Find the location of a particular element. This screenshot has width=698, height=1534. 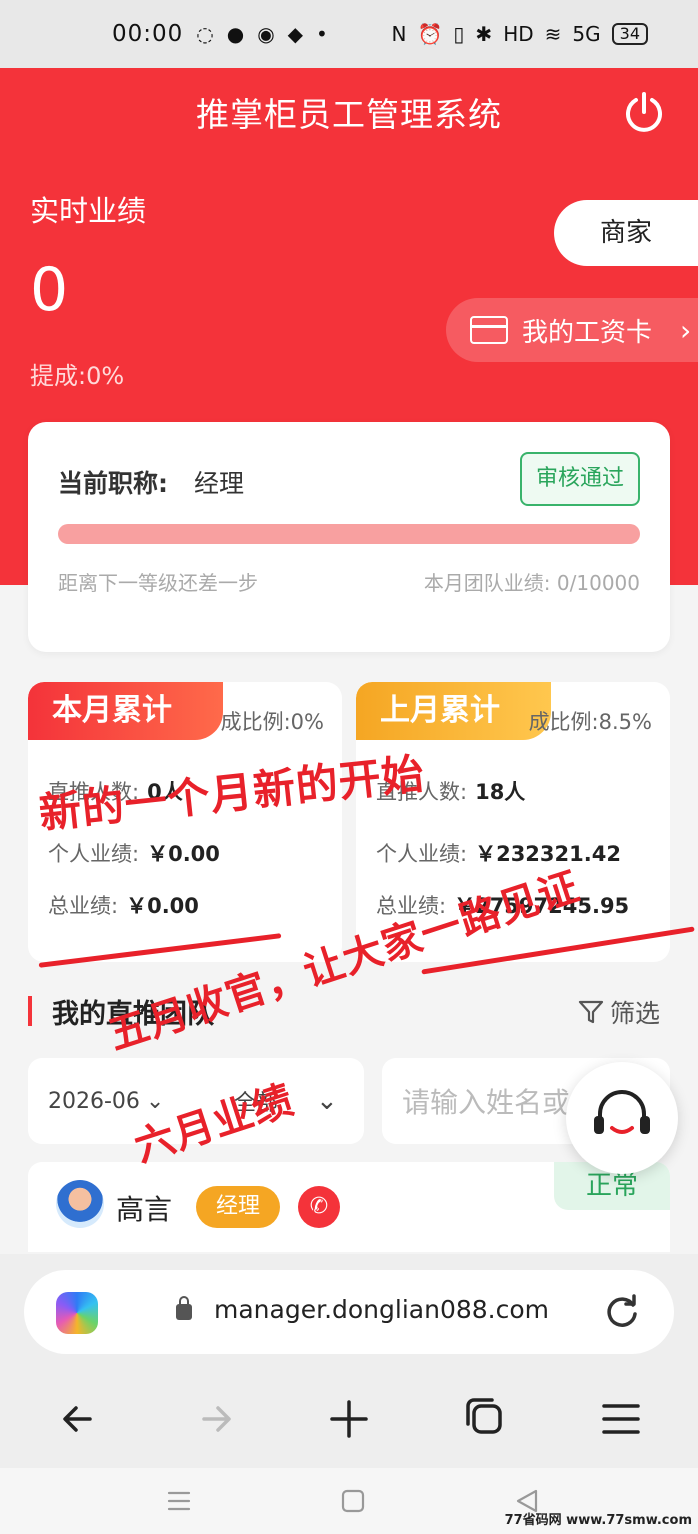

browser-address-bar: manager.donglian088.com is located at coordinates (349, 1314).